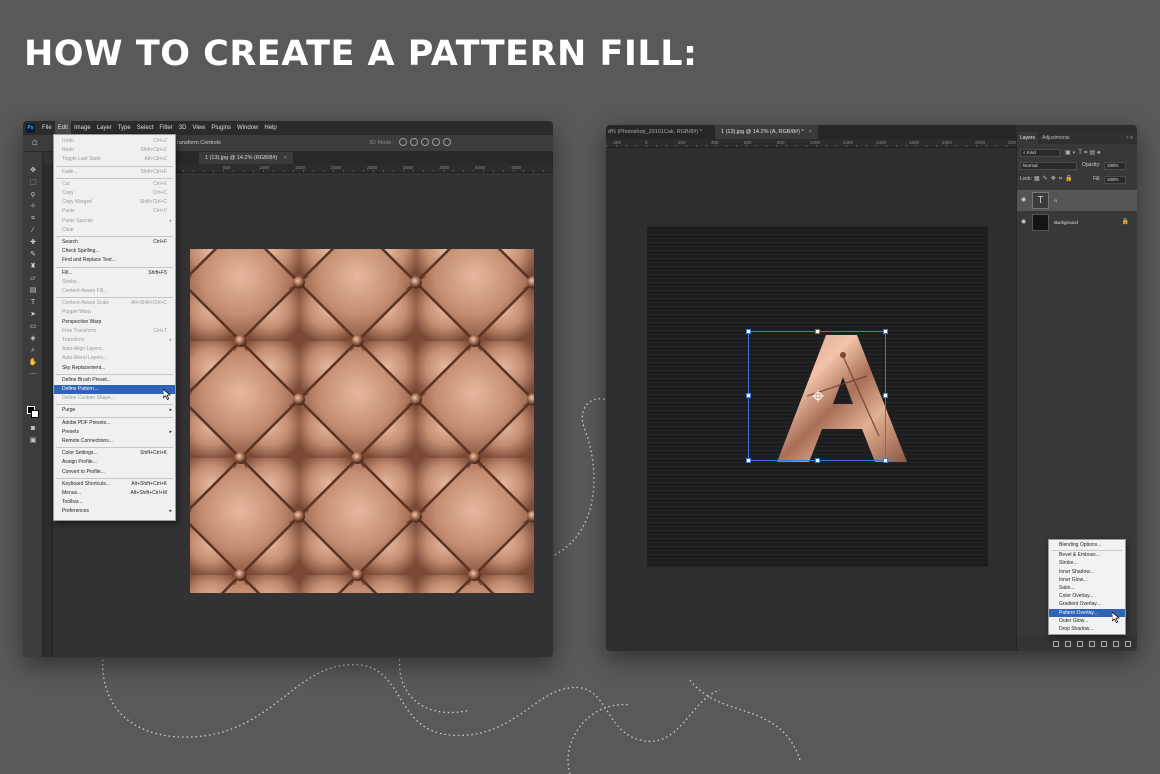 The image size is (1160, 774). I want to click on transform-controls-label: ransform Controls, so click(199, 143).